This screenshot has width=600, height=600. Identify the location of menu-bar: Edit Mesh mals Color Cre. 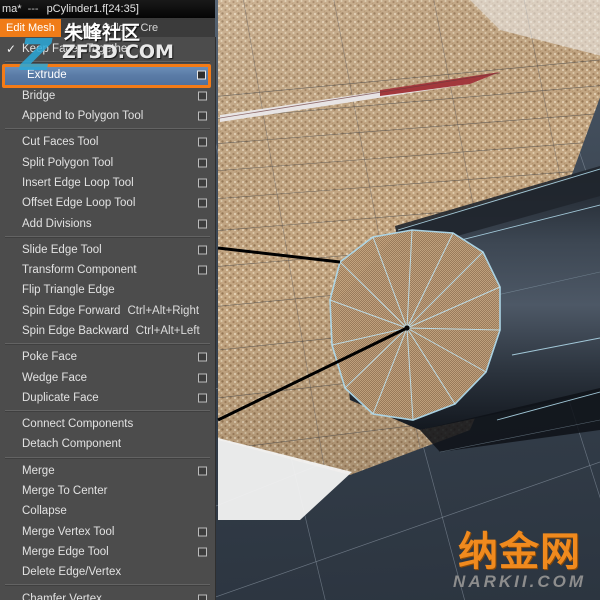
(107, 27).